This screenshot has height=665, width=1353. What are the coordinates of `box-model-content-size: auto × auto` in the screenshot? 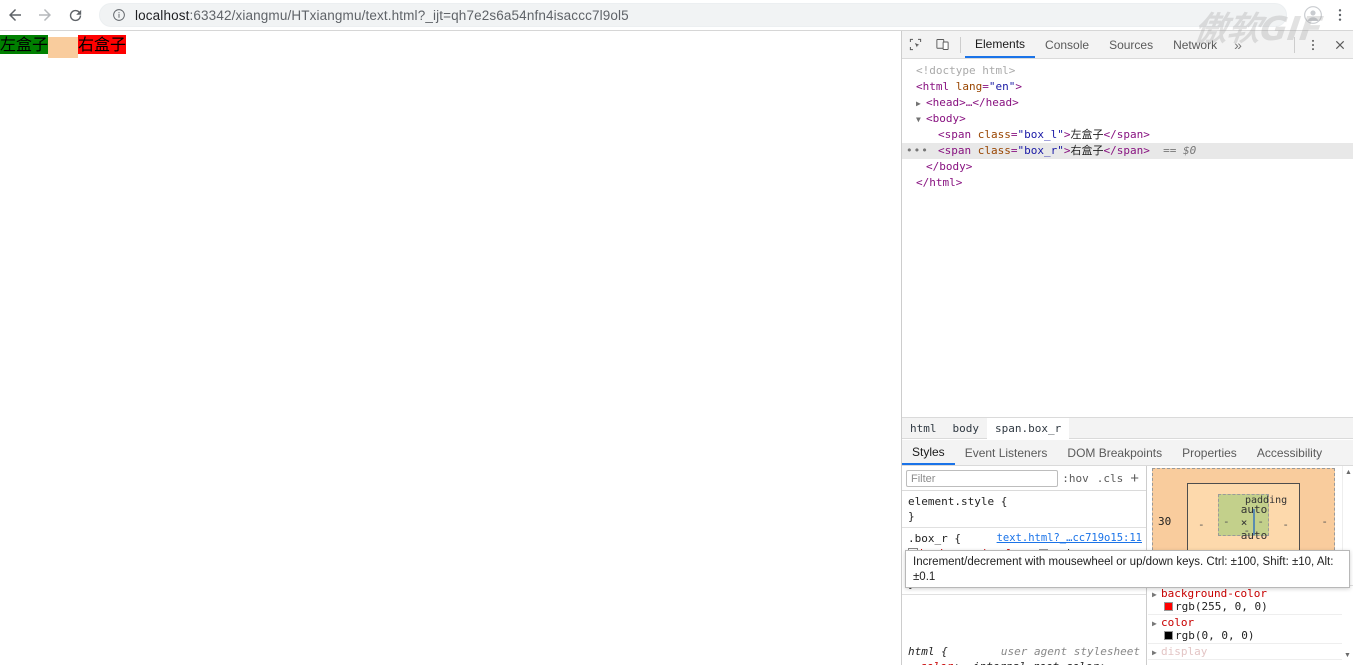 It's located at (1254, 522).